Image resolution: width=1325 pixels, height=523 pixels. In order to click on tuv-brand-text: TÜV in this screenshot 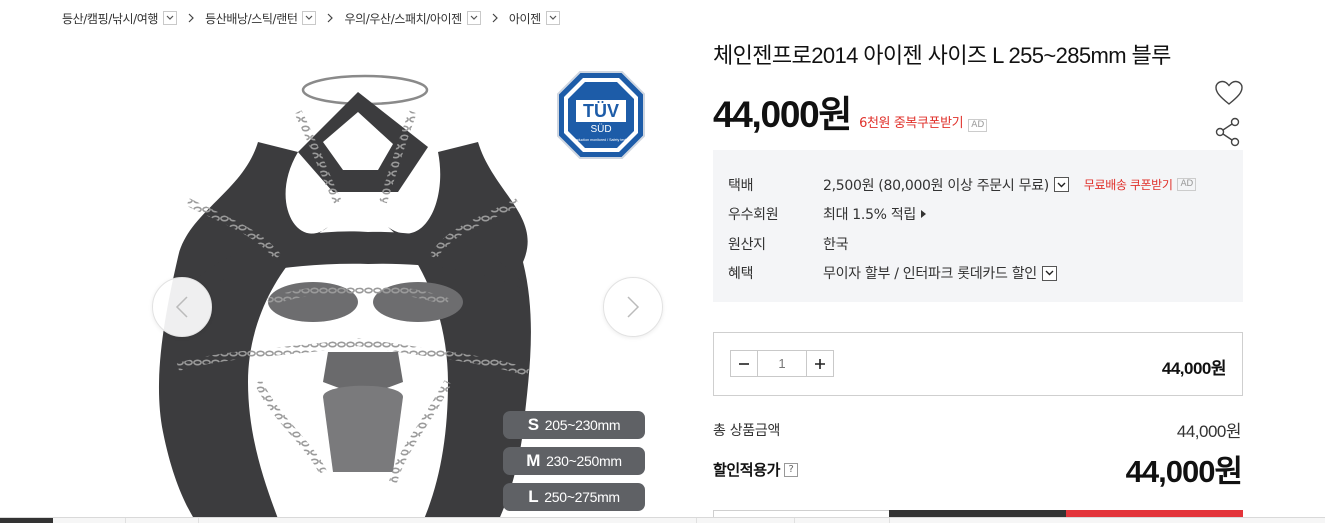, I will do `click(601, 111)`.